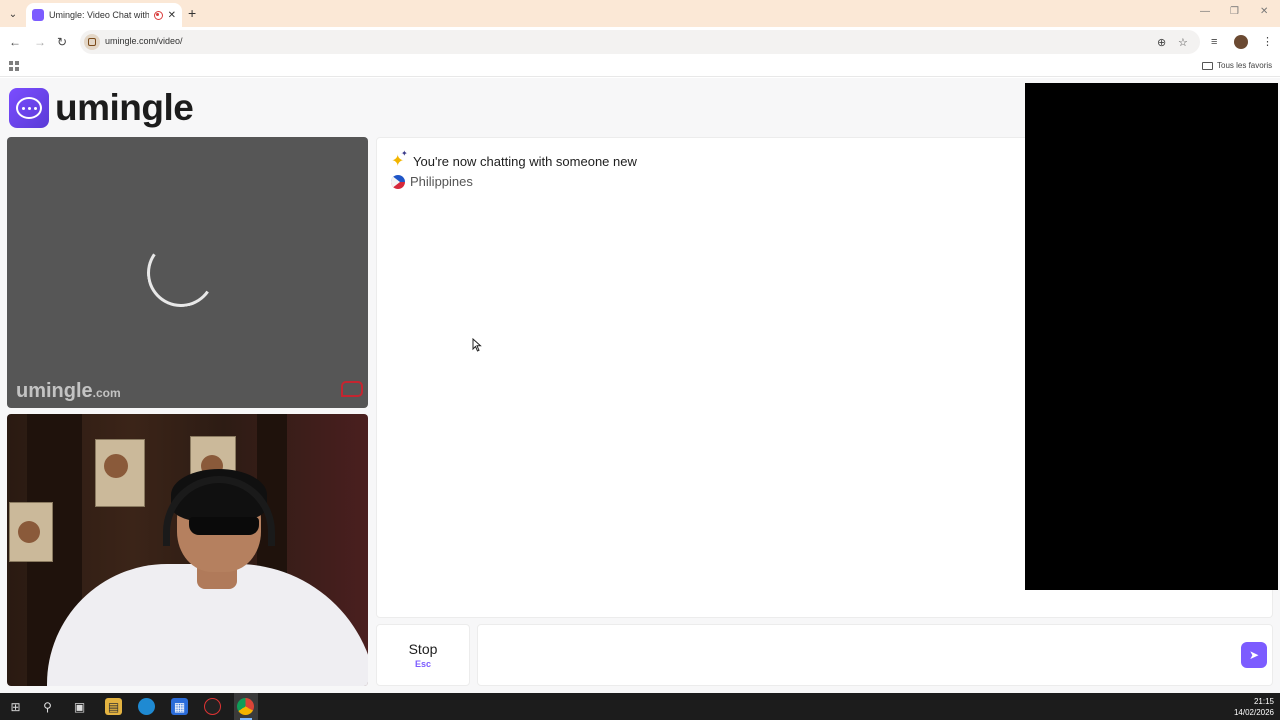 This screenshot has height=720, width=1280. Describe the element at coordinates (92, 42) in the screenshot. I see `site-info-icon` at that location.